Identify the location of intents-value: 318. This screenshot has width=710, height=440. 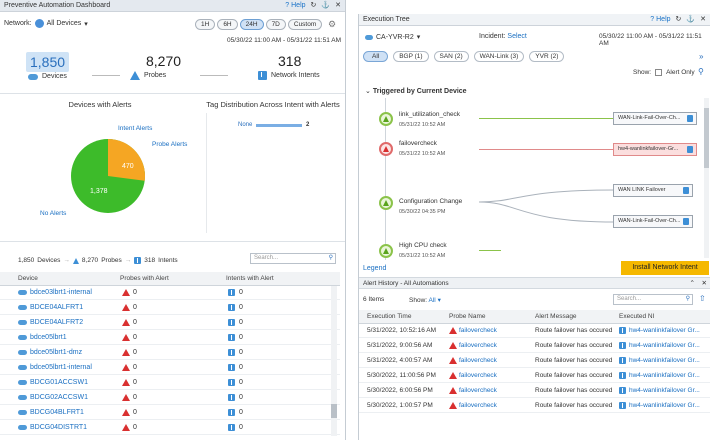
(289, 61).